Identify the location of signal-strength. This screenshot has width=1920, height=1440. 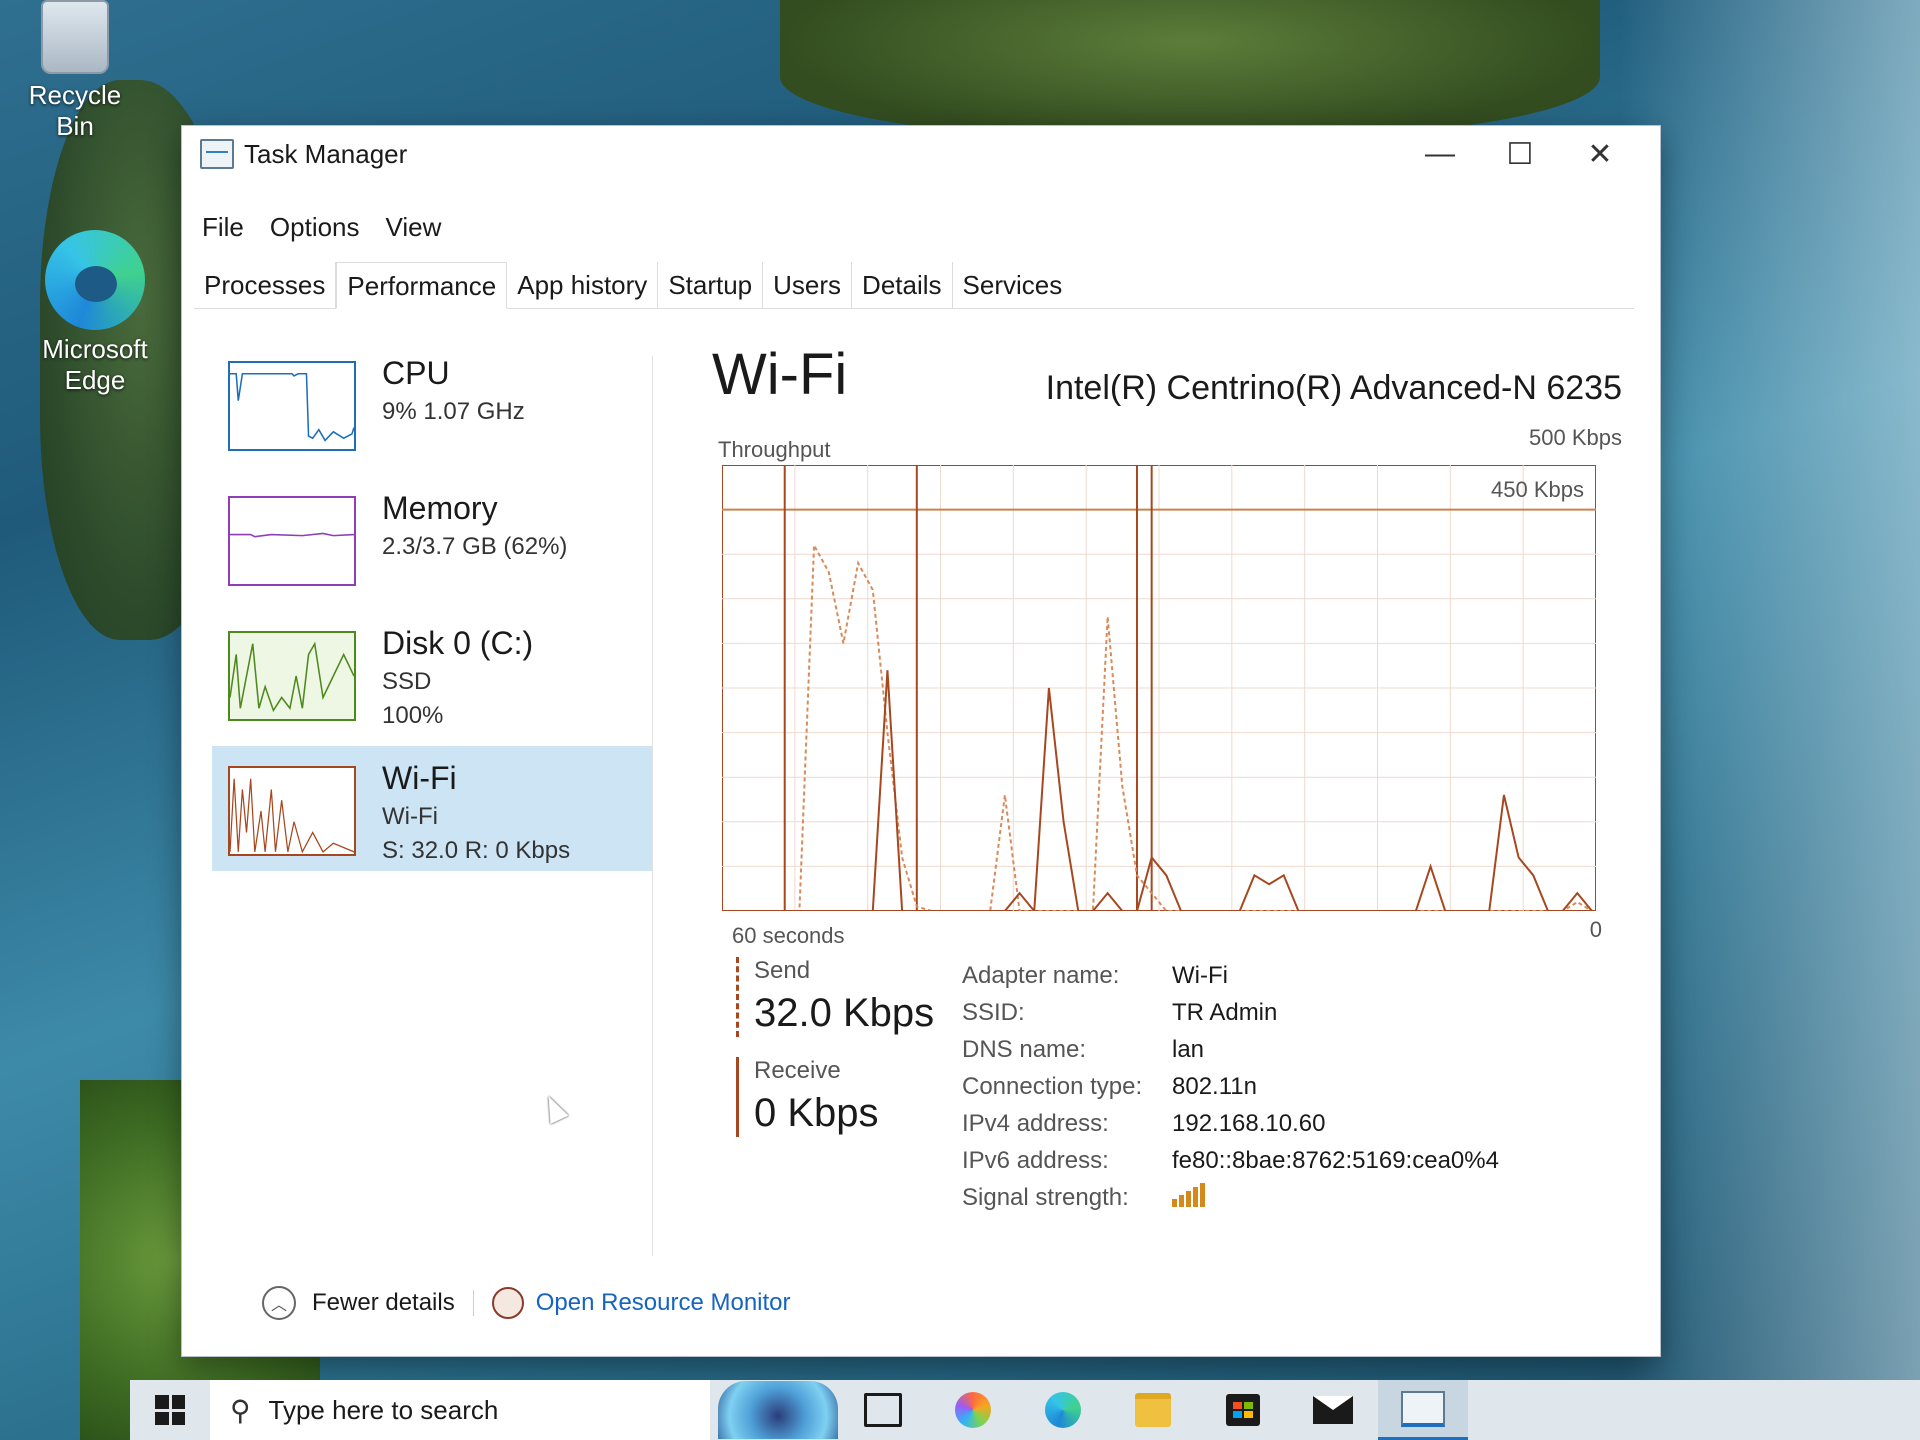
(1188, 1197).